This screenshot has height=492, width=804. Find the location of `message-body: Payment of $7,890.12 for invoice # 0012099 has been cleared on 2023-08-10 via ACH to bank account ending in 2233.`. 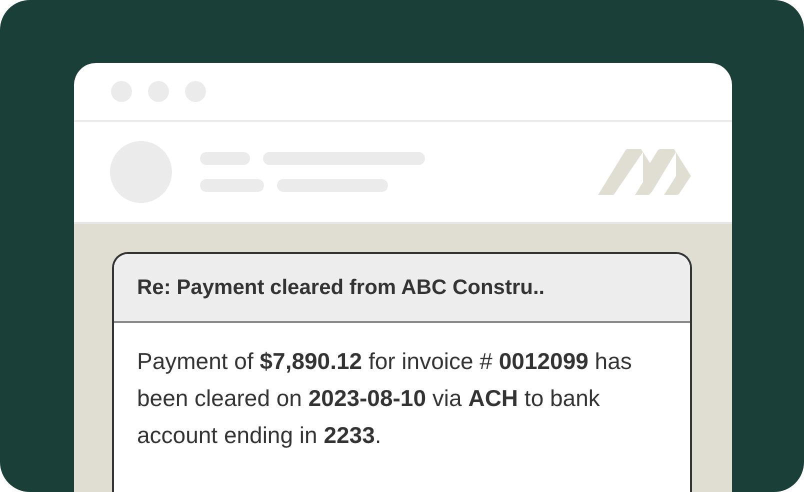

message-body: Payment of $7,890.12 for invoice # 0012099 has been cleared on 2023-08-10 via ACH to bank account ending in 2233. is located at coordinates (384, 398).